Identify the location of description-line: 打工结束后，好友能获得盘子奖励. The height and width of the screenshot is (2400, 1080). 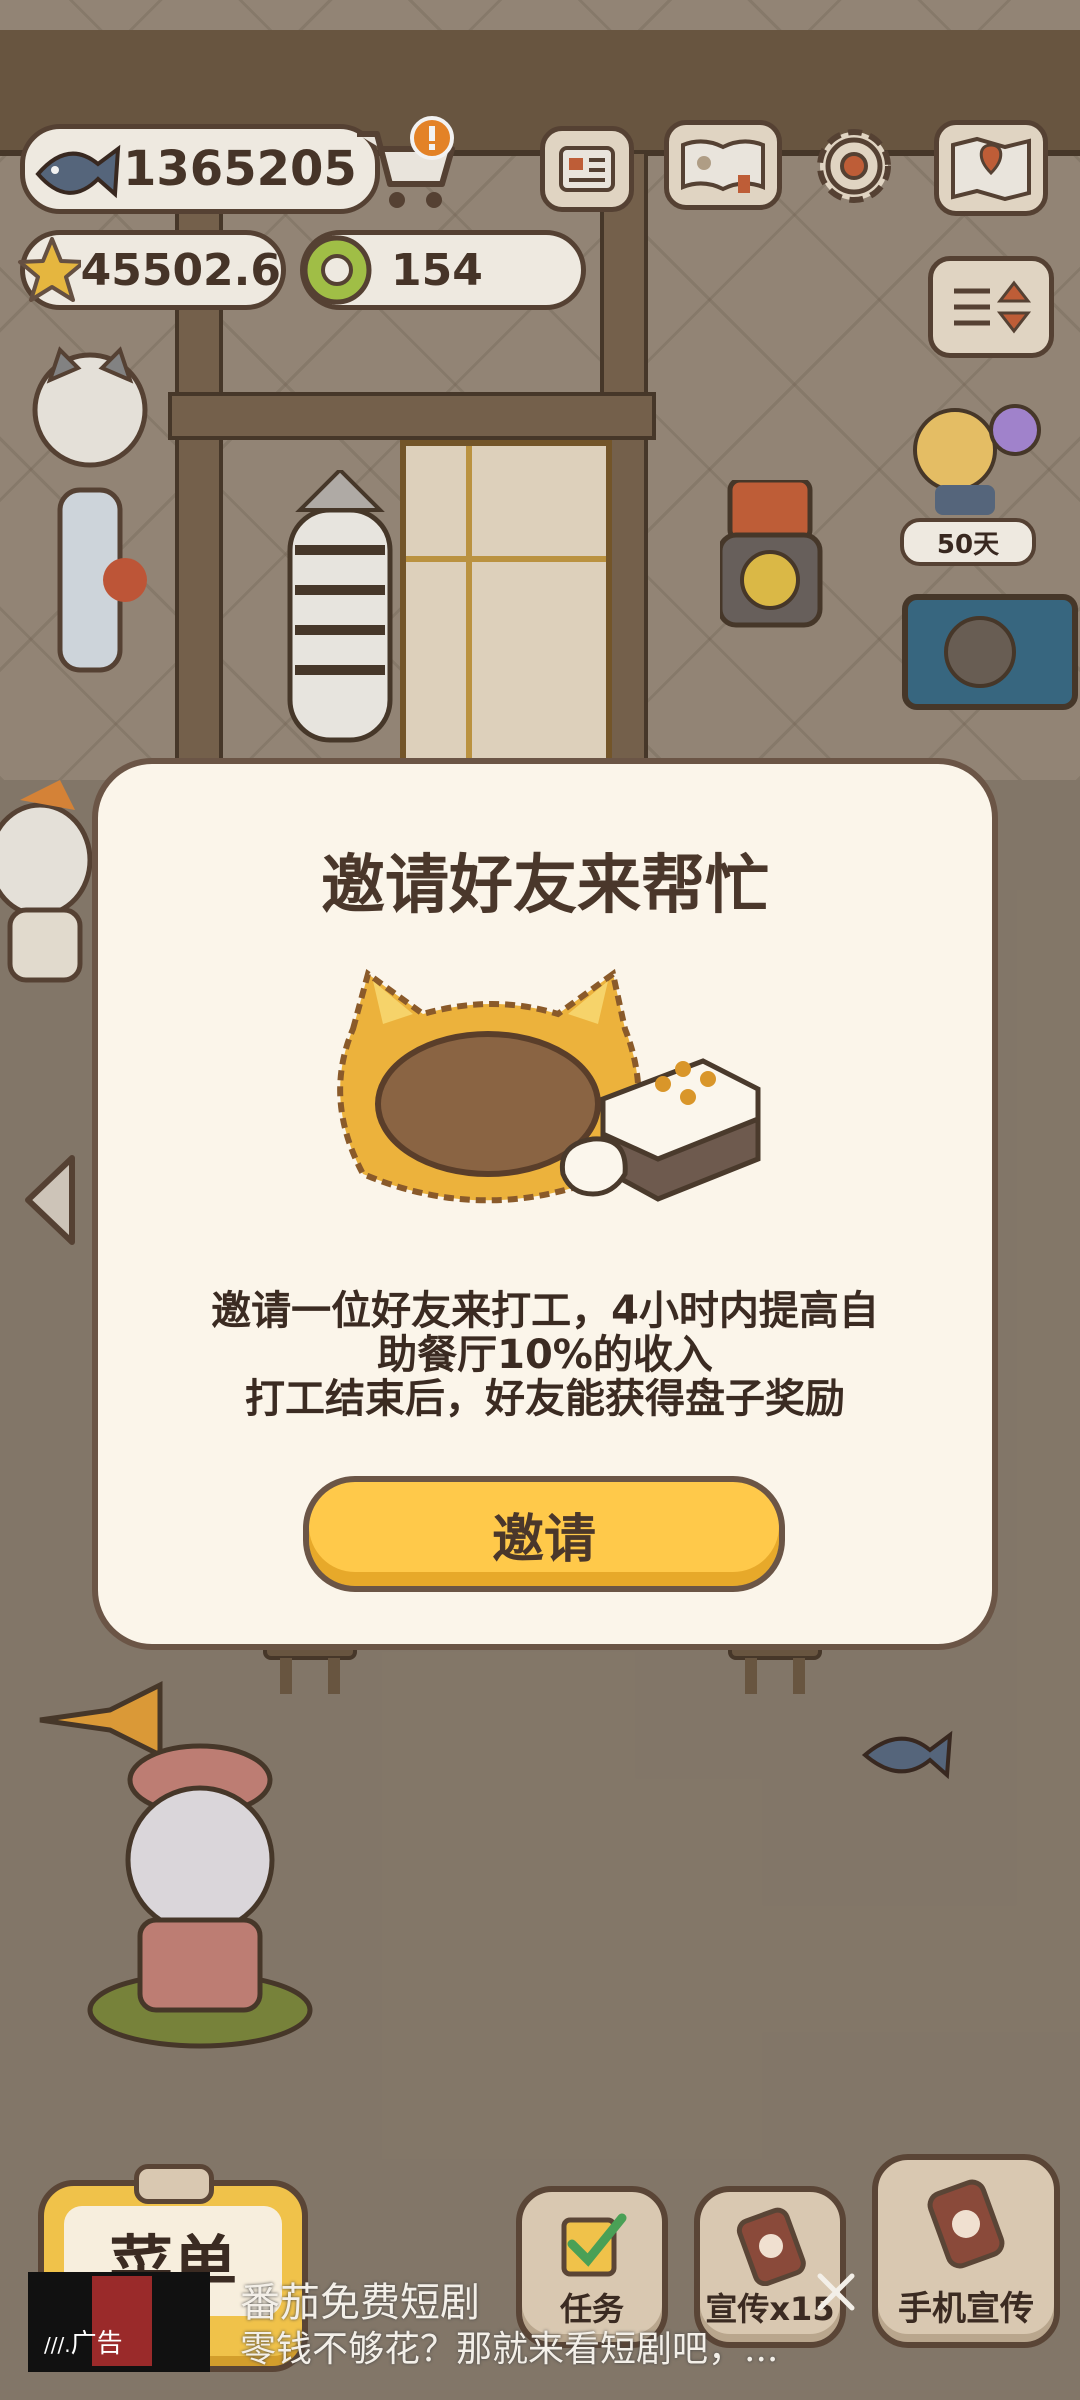
(545, 1399).